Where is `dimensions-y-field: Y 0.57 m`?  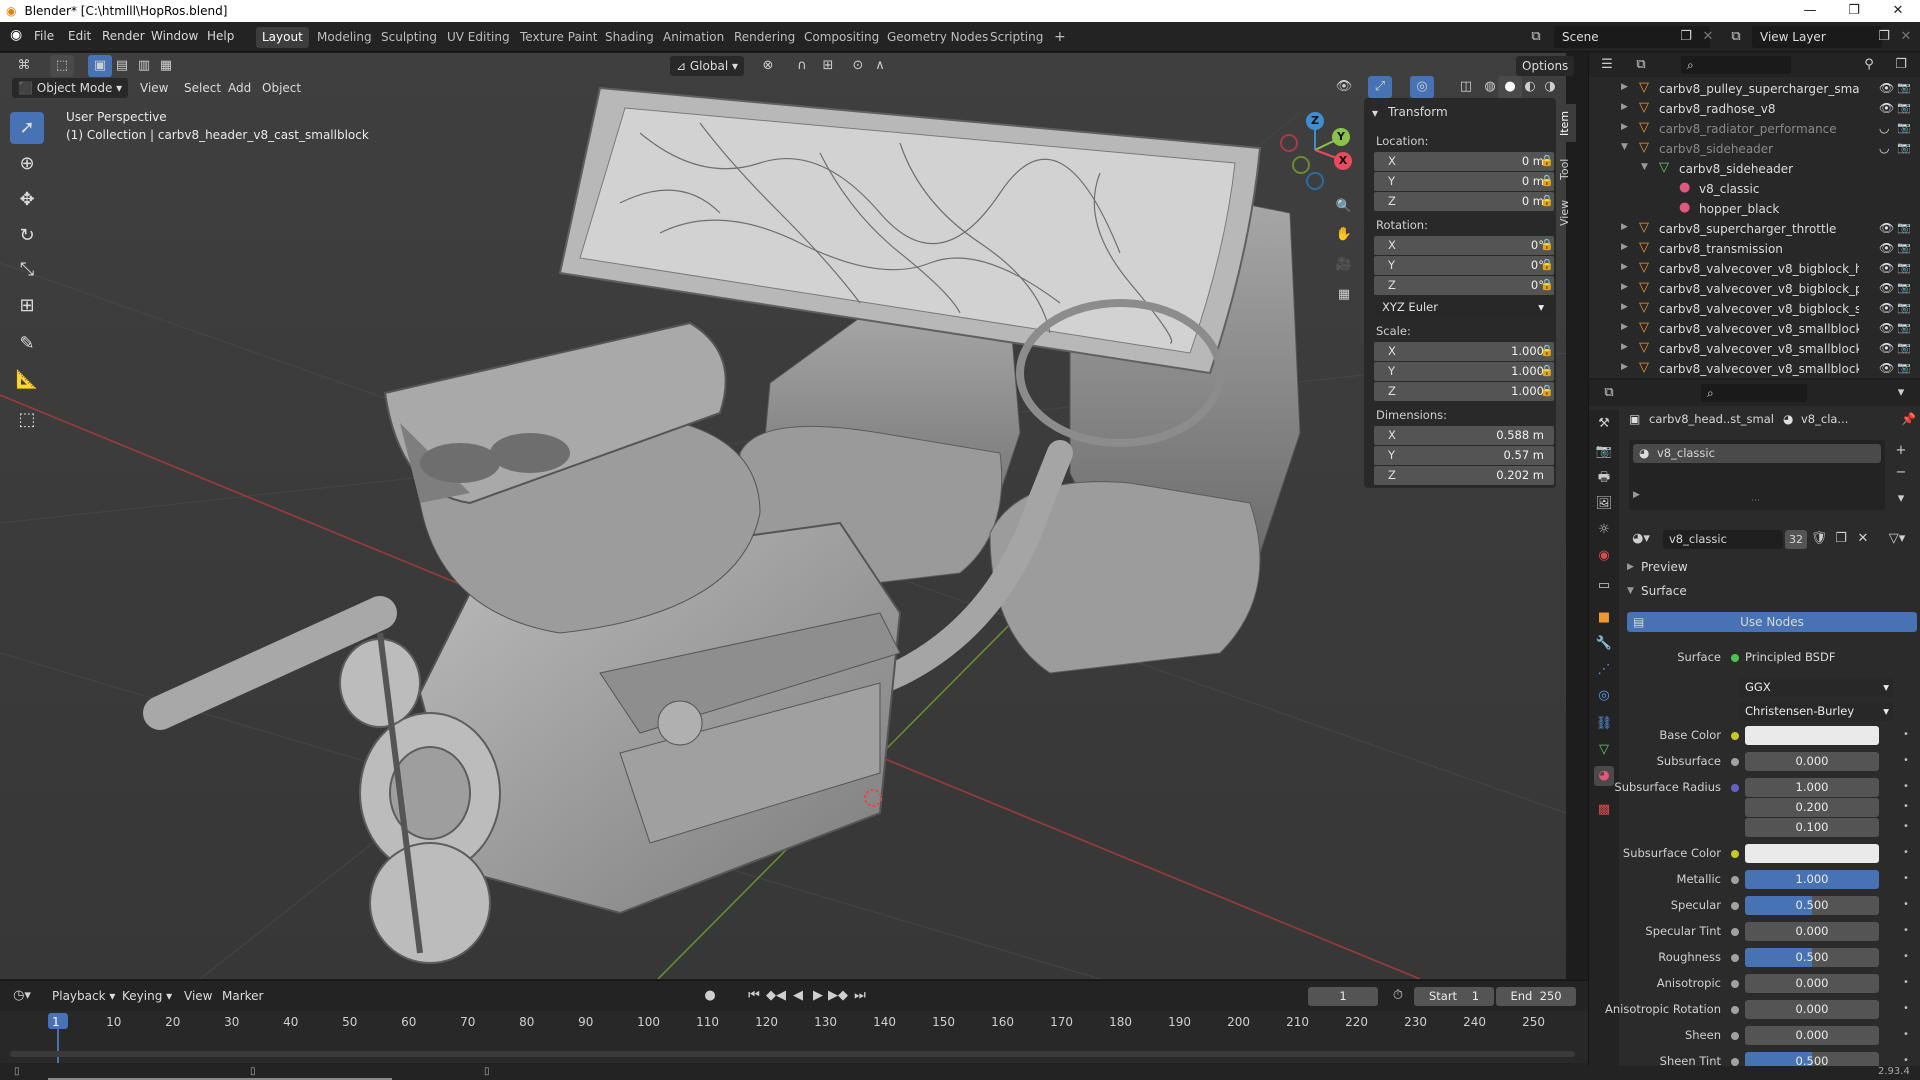
dimensions-y-field: Y 0.57 m is located at coordinates (1464, 455).